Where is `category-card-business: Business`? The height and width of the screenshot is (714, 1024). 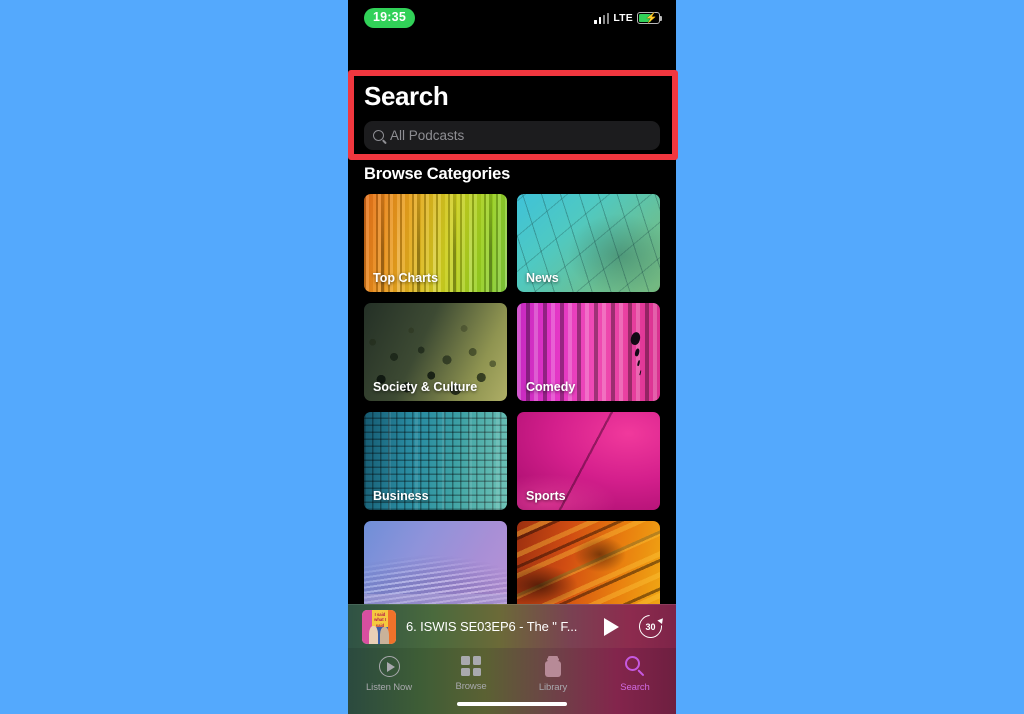
category-card-business: Business is located at coordinates (435, 461).